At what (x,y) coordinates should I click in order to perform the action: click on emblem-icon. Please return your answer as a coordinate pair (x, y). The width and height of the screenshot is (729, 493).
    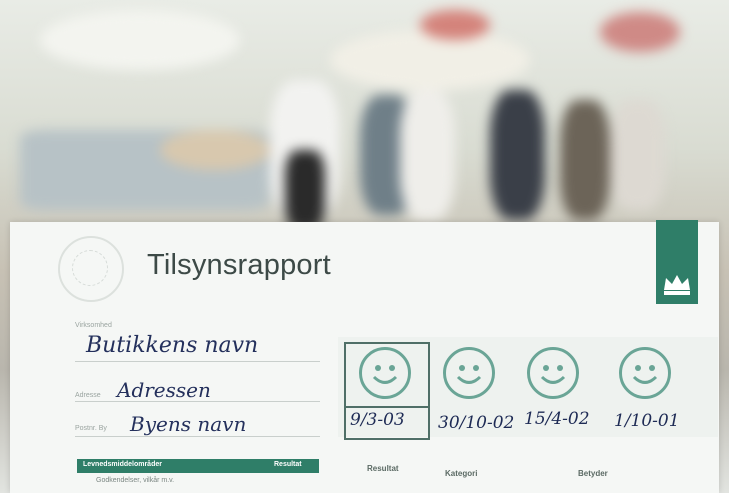
    Looking at the image, I should click on (91, 269).